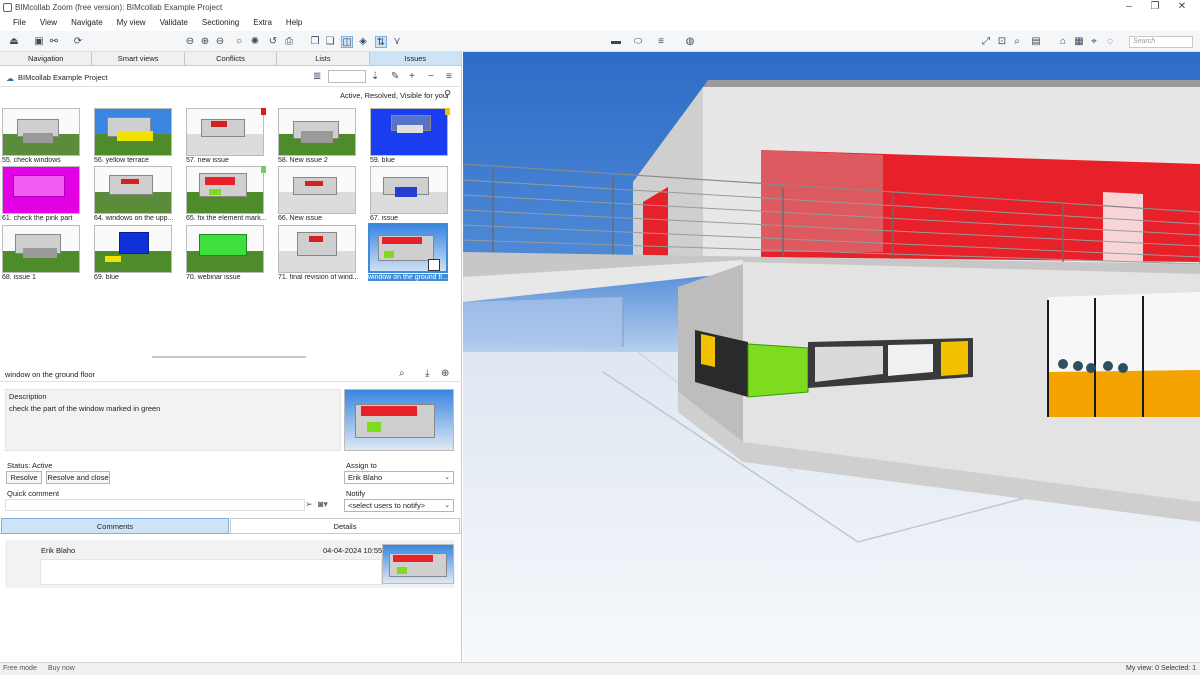  Describe the element at coordinates (431, 76) in the screenshot. I see `remove-issue-icon: −` at that location.